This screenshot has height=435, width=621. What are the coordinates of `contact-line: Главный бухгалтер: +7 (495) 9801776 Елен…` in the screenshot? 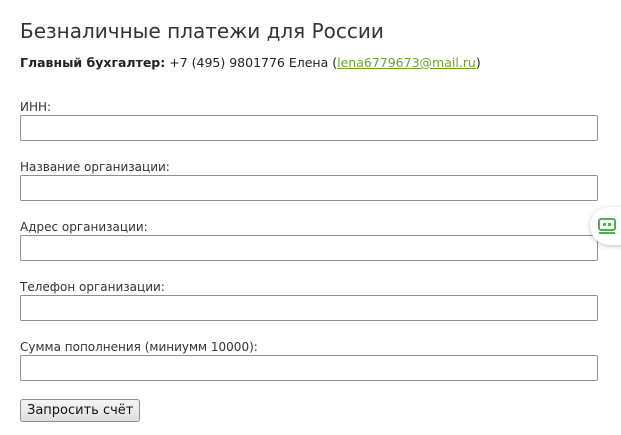 It's located at (250, 63).